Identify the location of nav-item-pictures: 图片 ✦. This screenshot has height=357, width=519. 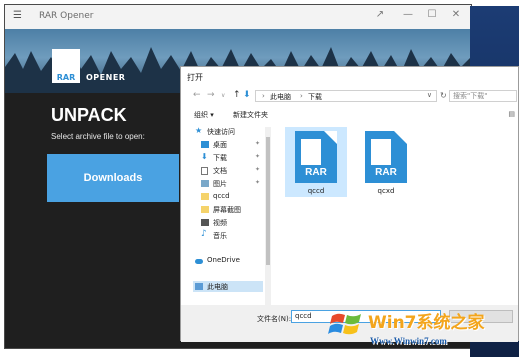
(228, 184).